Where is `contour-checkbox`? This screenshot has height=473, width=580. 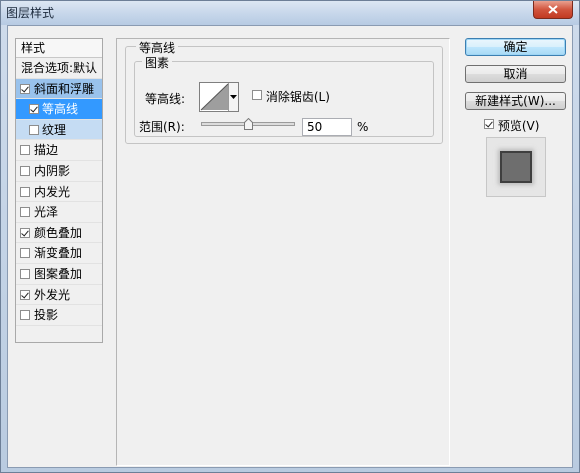 contour-checkbox is located at coordinates (34, 109).